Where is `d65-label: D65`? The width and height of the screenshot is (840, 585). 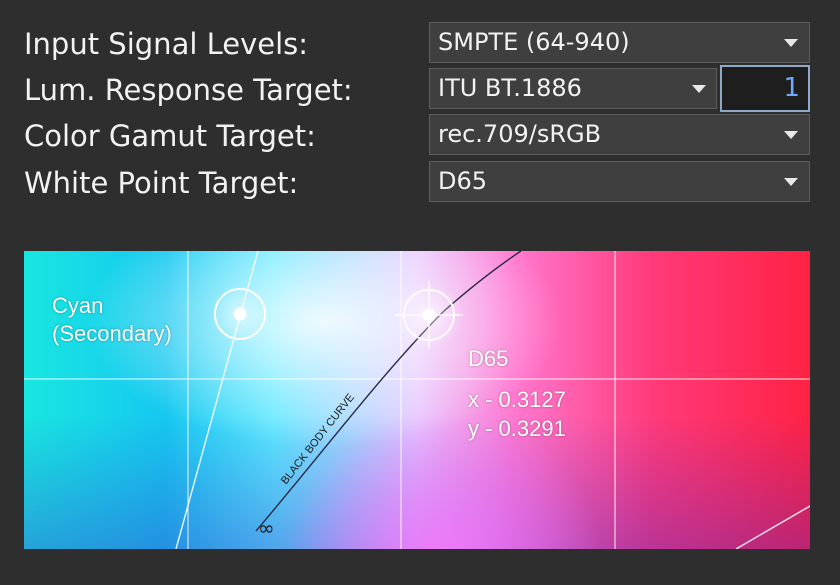
d65-label: D65 is located at coordinates (488, 358).